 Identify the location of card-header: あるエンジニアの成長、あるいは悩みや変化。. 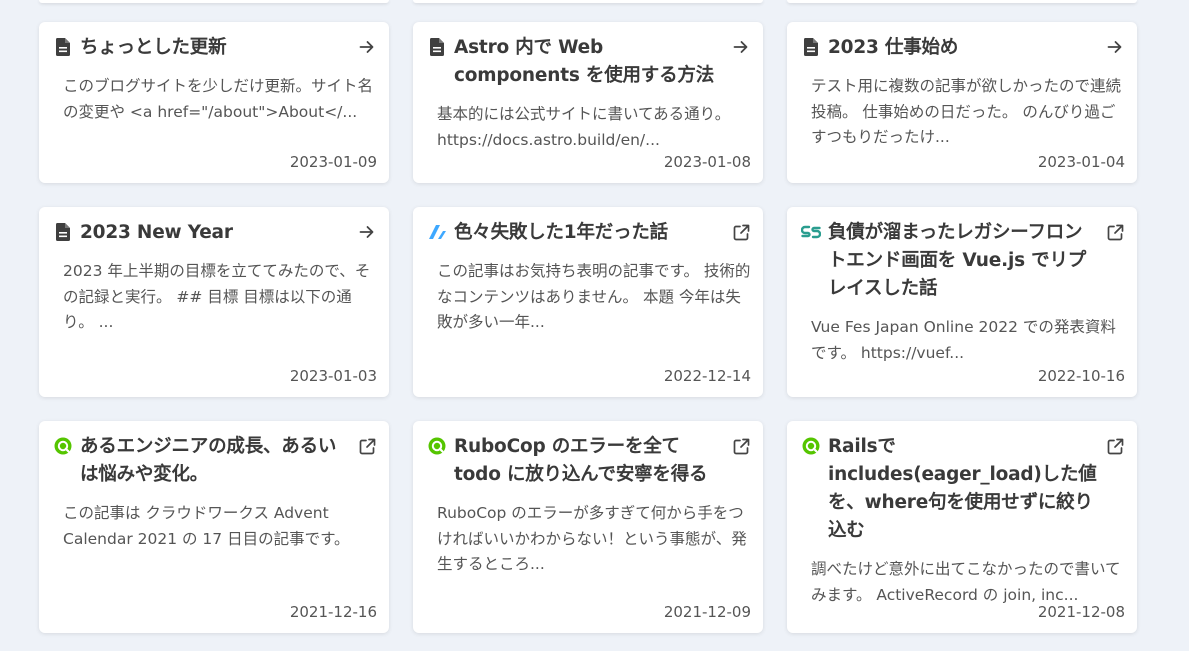
(215, 461).